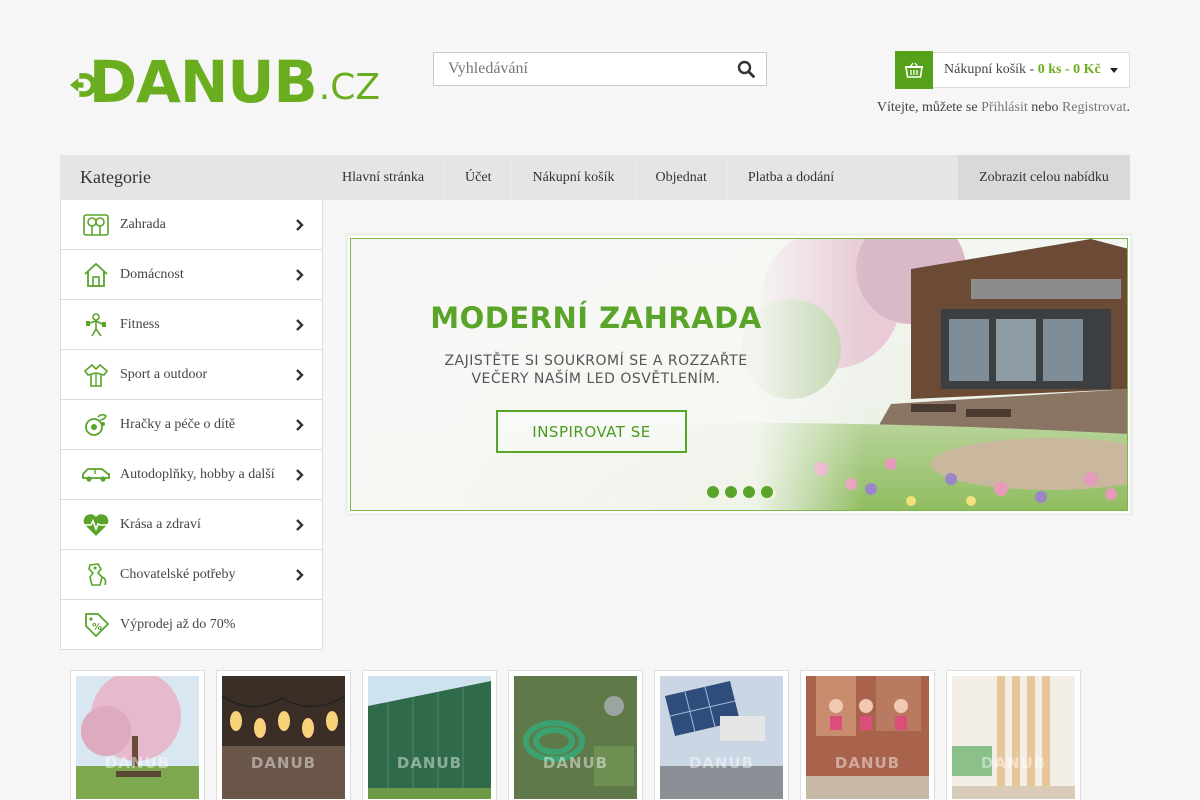 Image resolution: width=1200 pixels, height=800 pixels. I want to click on pet-icon, so click(96, 575).